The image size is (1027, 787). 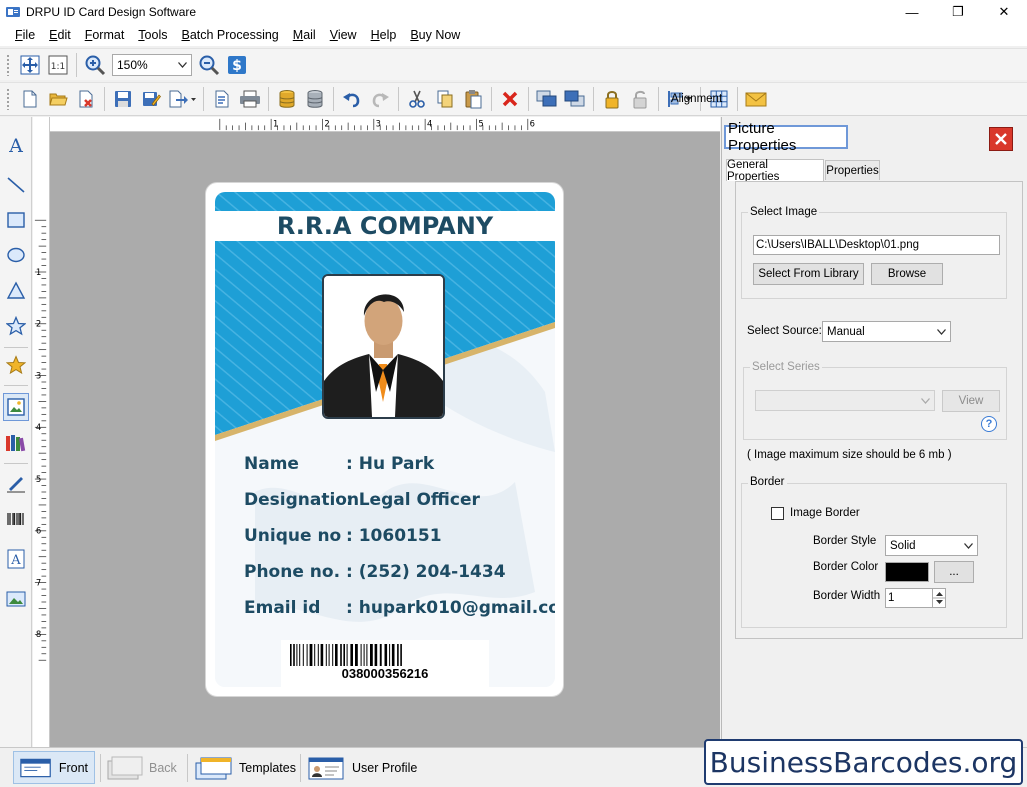 I want to click on zoom-level-select: 150%, so click(x=152, y=64).